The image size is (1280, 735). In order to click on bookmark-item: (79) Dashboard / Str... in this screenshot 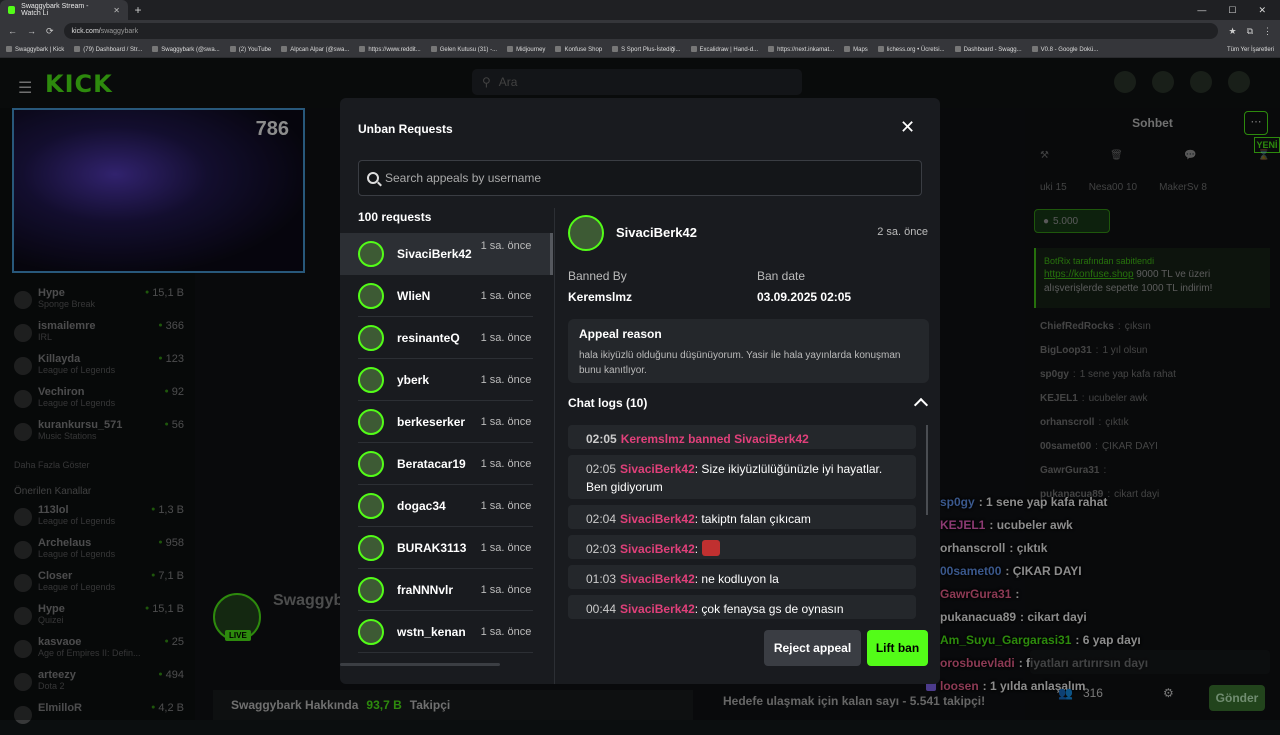, I will do `click(108, 49)`.